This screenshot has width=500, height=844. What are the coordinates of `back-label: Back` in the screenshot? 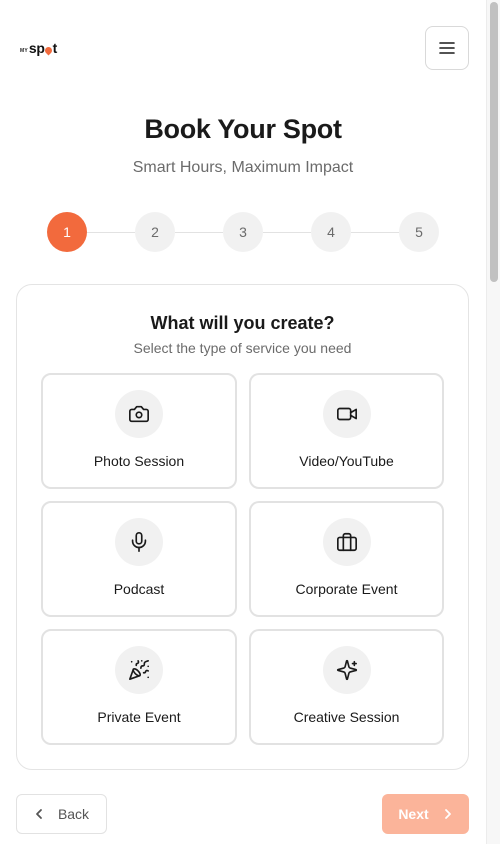 It's located at (73, 814).